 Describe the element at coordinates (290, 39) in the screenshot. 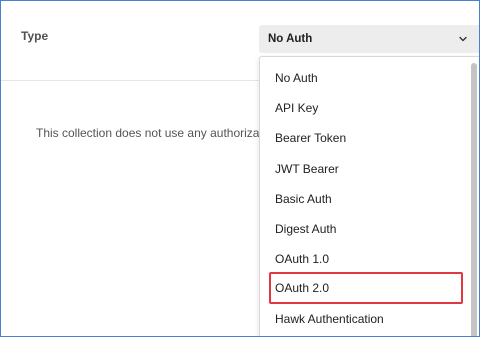

I see `auth-type-selected-value: No Auth` at that location.